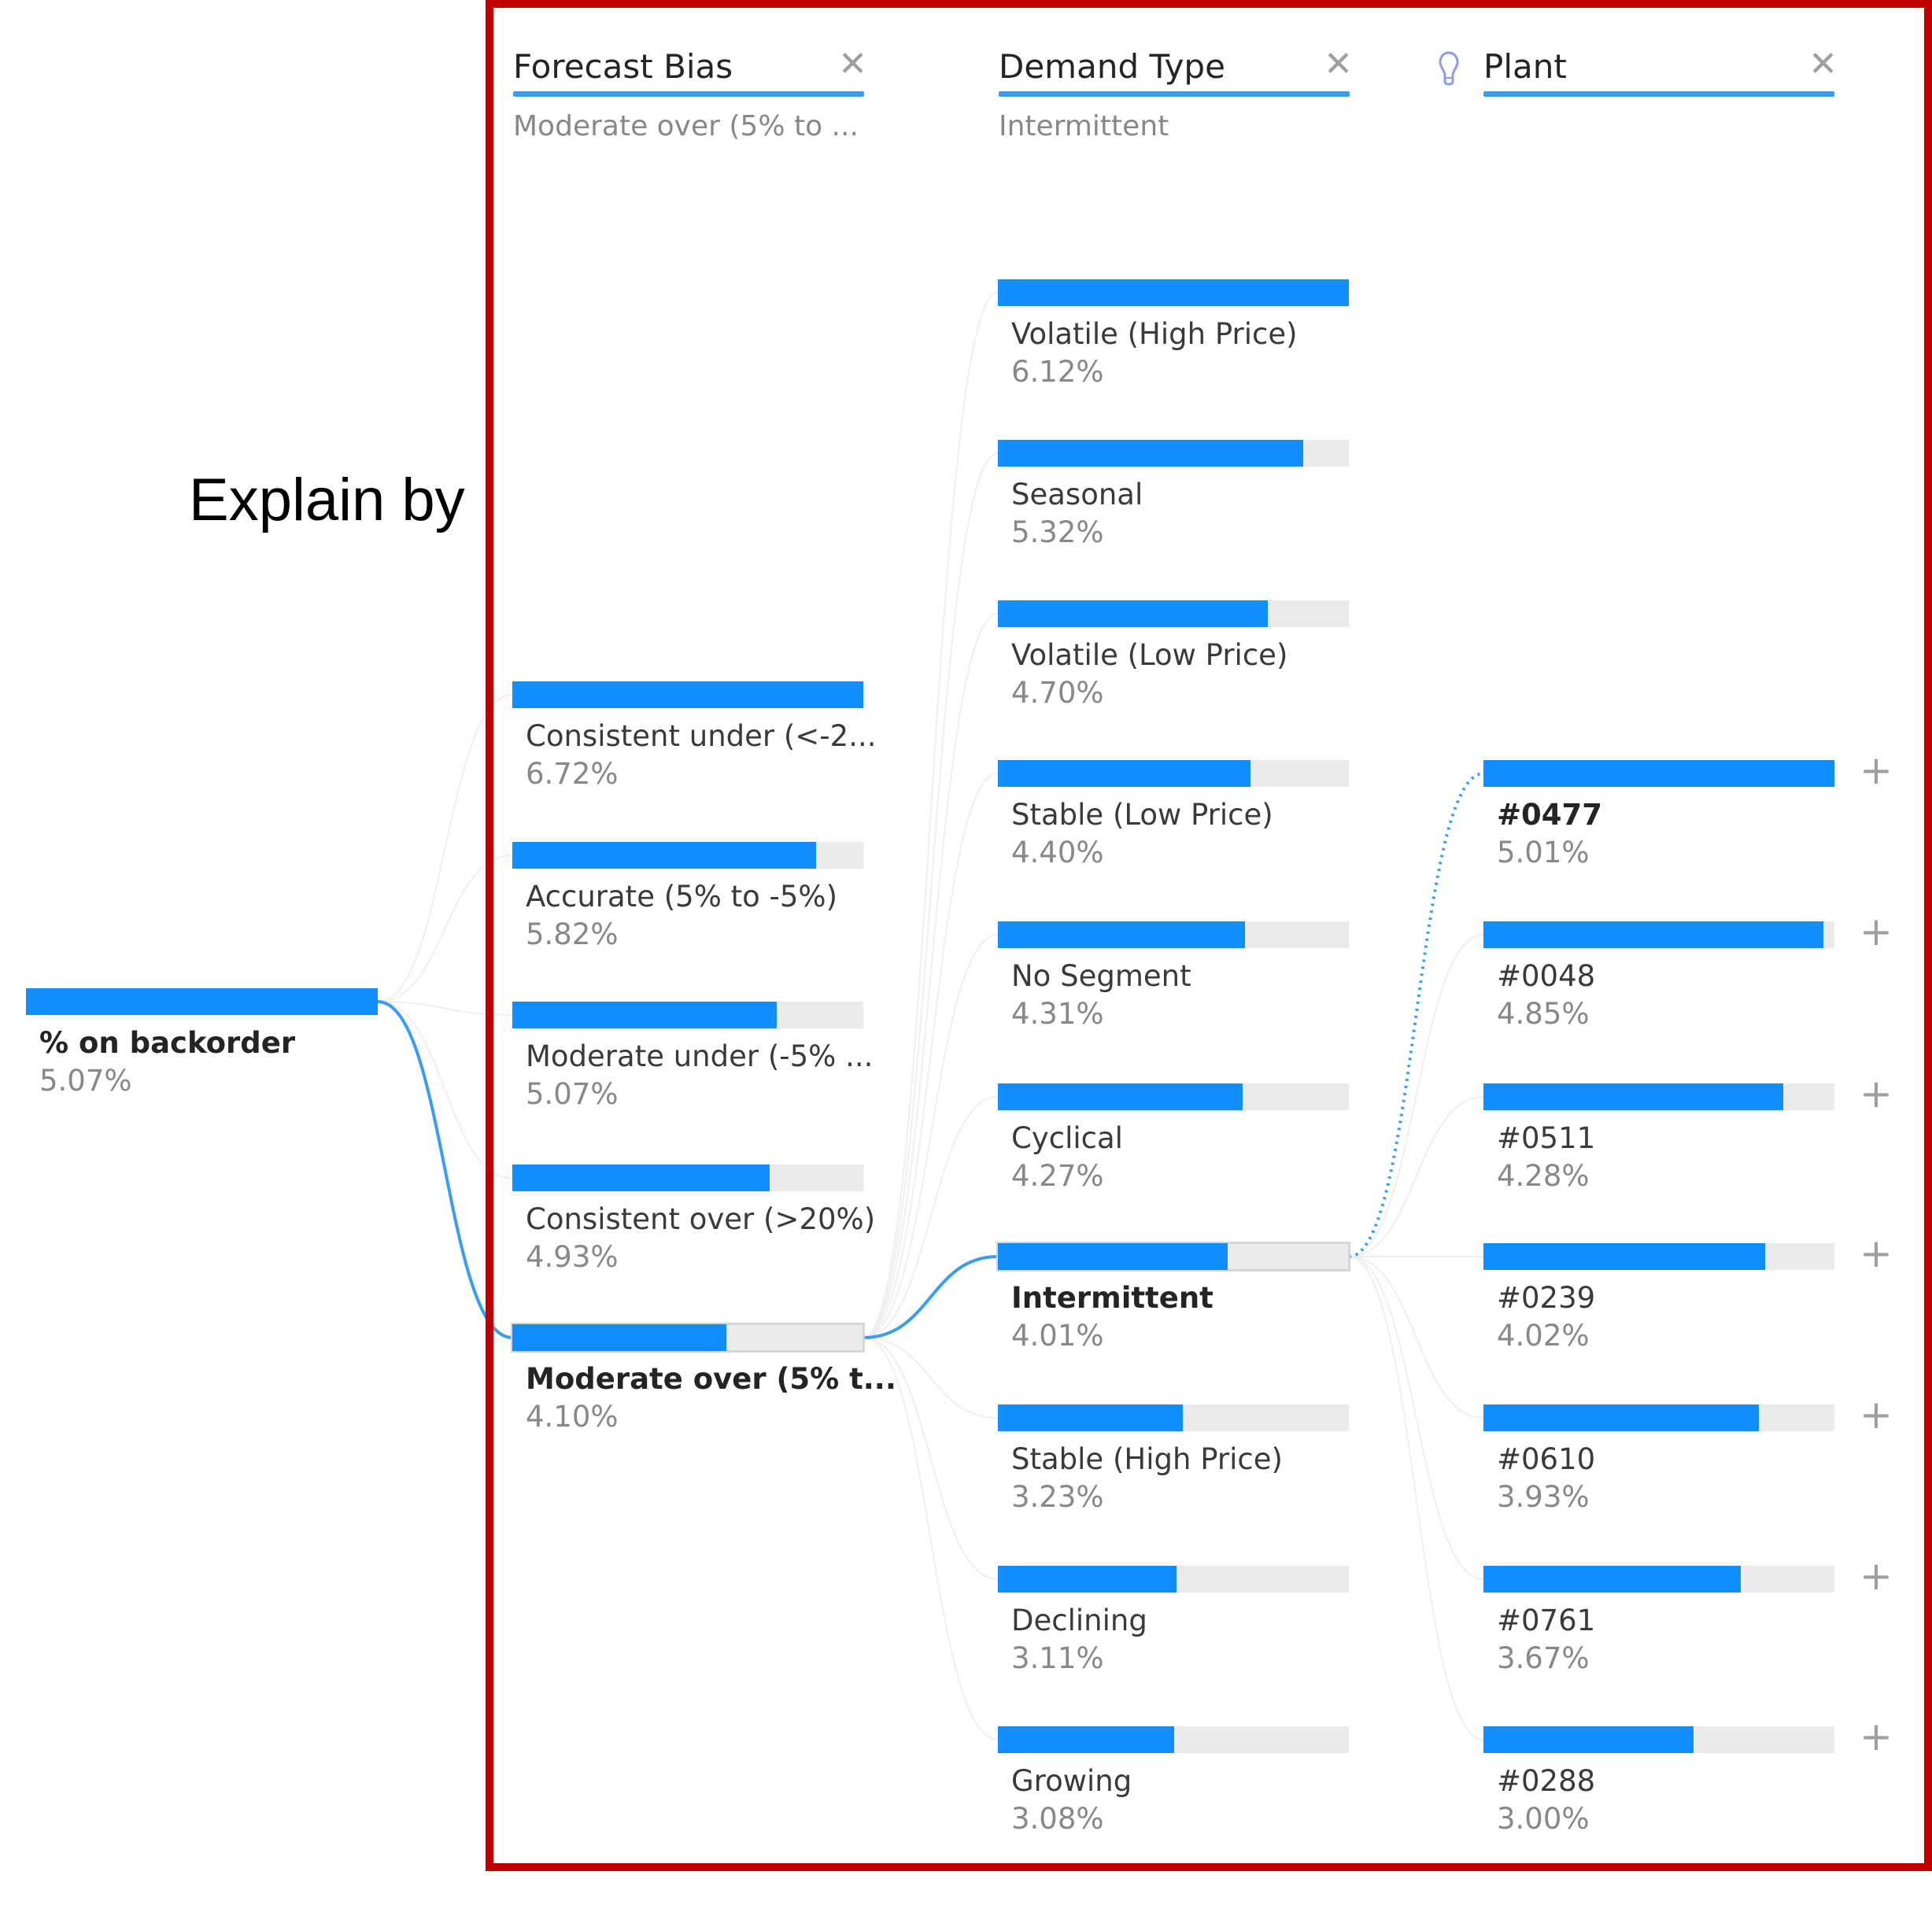 The width and height of the screenshot is (1932, 1912). Describe the element at coordinates (1546, 1620) in the screenshot. I see `node-label: #0761` at that location.